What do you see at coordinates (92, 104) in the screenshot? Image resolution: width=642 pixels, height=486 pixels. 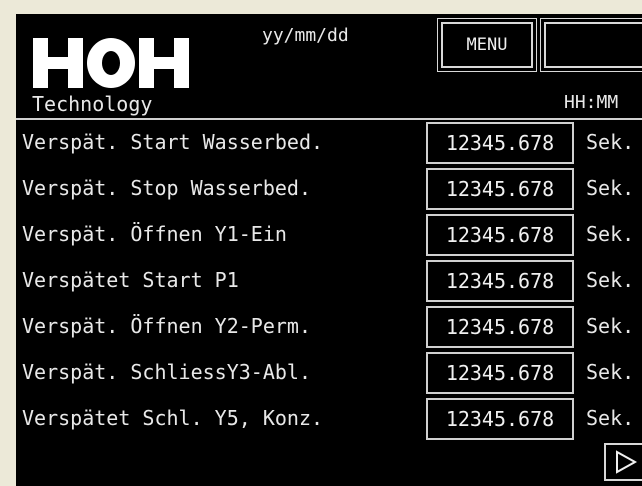 I see `brand-subtitle: Technology` at bounding box center [92, 104].